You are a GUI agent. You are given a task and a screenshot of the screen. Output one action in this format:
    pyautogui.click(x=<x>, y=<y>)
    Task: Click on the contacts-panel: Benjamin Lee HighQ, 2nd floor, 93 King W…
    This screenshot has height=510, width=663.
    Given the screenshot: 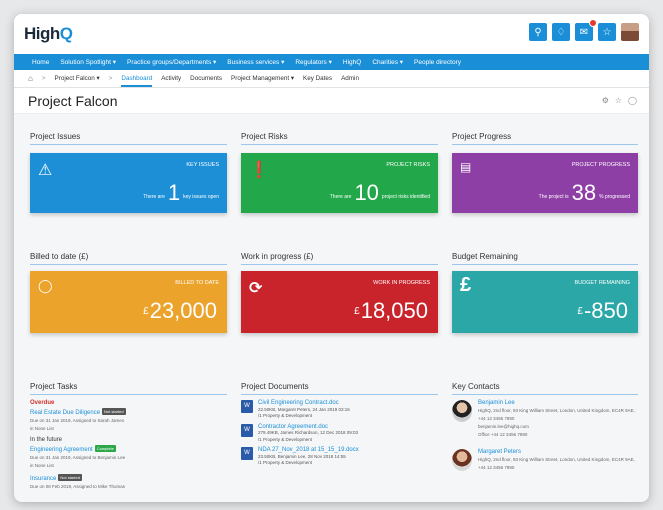 What is the action you would take?
    pyautogui.click(x=545, y=441)
    